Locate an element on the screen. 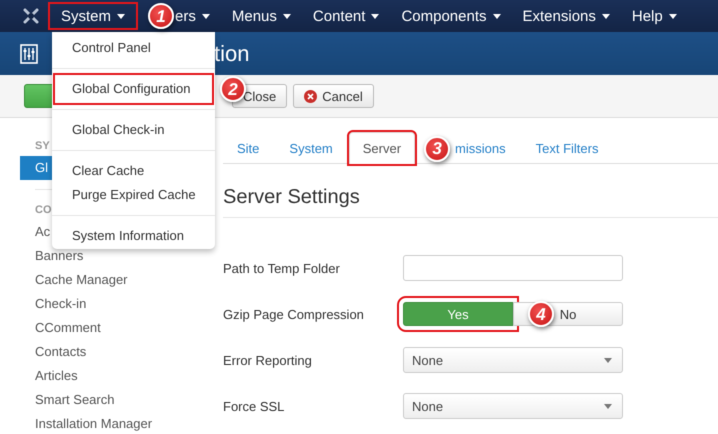 Image resolution: width=718 pixels, height=434 pixels. tab: Text Filters is located at coordinates (567, 148).